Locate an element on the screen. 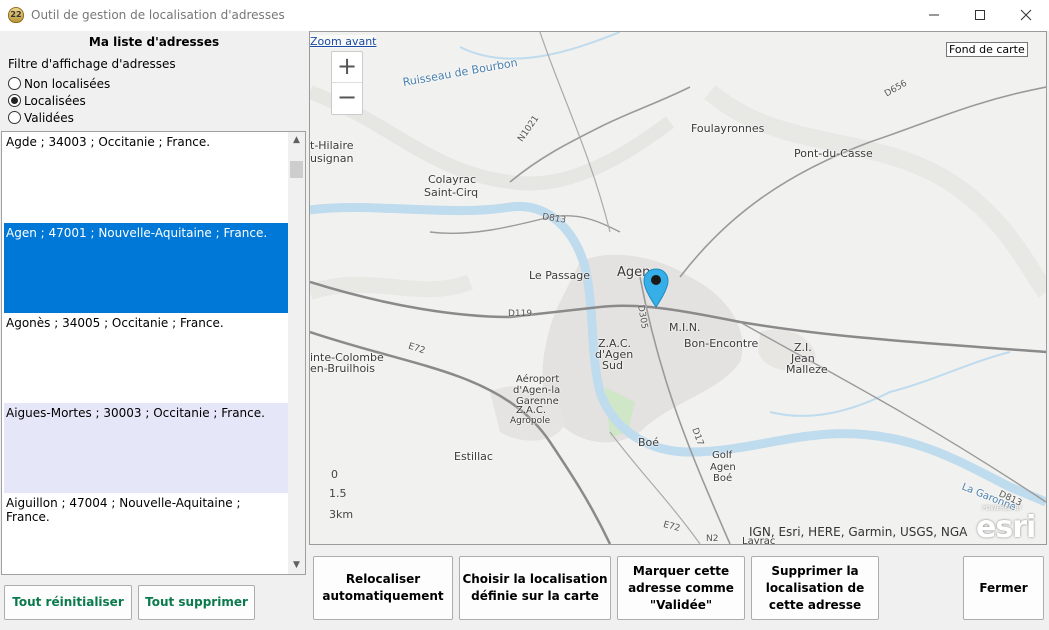  list-scrollbar: ▲ ▼ is located at coordinates (296, 353).